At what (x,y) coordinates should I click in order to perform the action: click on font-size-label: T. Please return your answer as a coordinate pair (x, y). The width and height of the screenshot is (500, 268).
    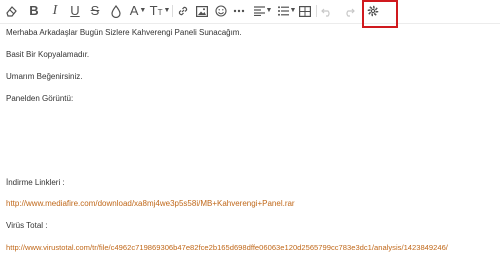
    Looking at the image, I should click on (153, 10).